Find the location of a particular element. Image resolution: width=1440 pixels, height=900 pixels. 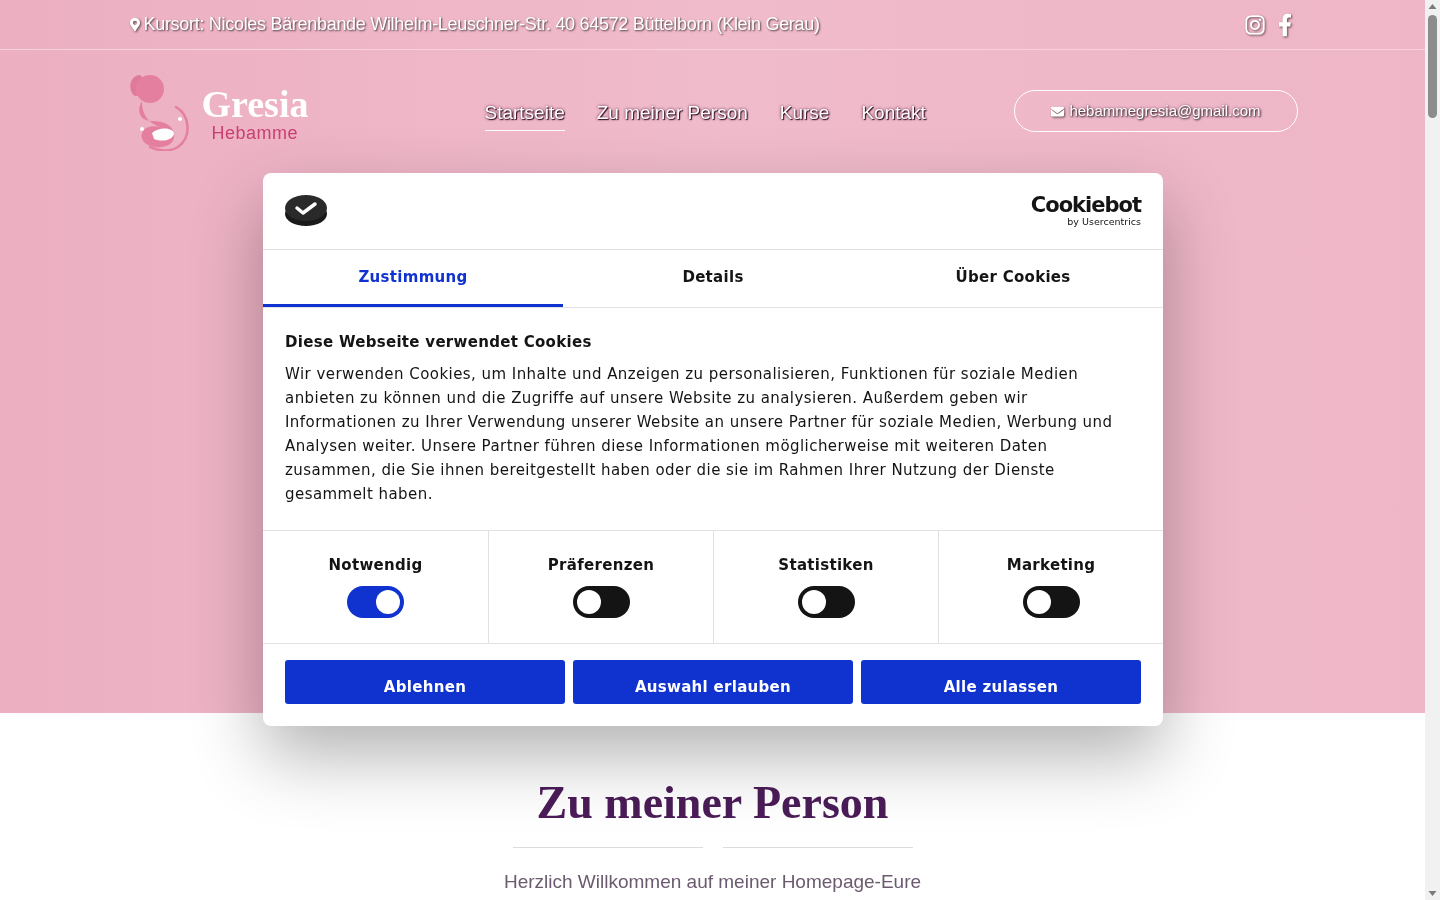

address-text: Kursort: Nicoles Bärenbande Wilhelm-Leuschner-Str. 40 64572 Büttelborn (Klein Gerau) is located at coordinates (481, 24).